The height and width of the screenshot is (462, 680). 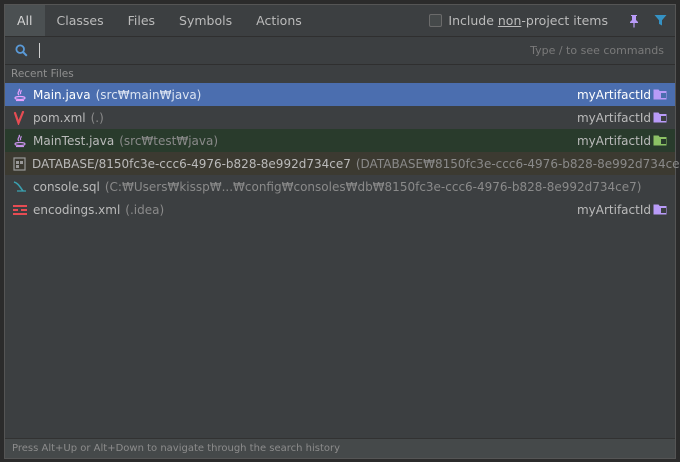 What do you see at coordinates (340, 51) in the screenshot?
I see `search-bar: Type / to see commands` at bounding box center [340, 51].